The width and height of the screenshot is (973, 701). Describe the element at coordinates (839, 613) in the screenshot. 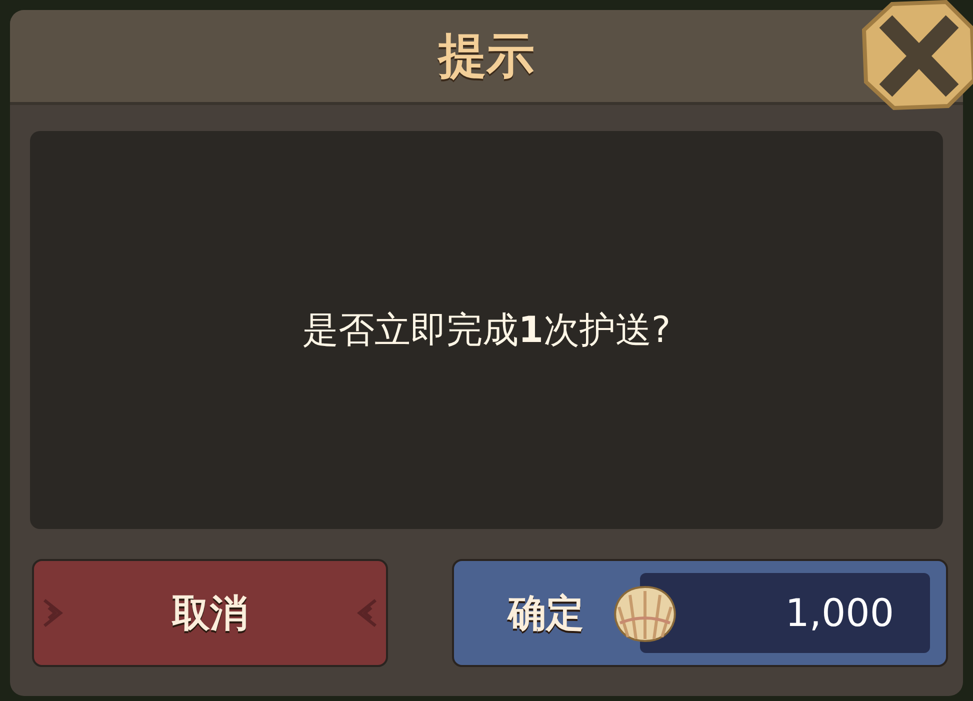

I see `price-text: 1,000` at that location.